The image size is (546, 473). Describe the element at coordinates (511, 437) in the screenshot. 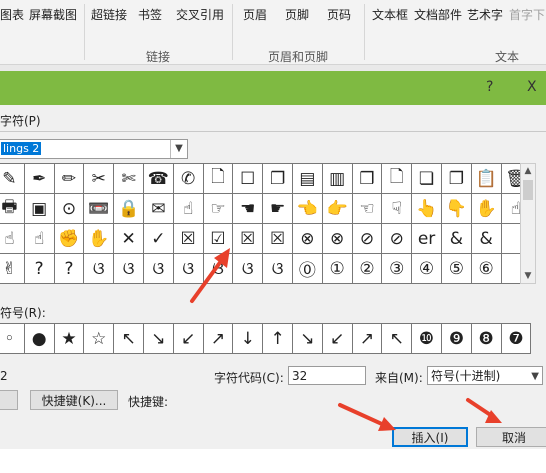

I see `cancel-button: 取消` at that location.